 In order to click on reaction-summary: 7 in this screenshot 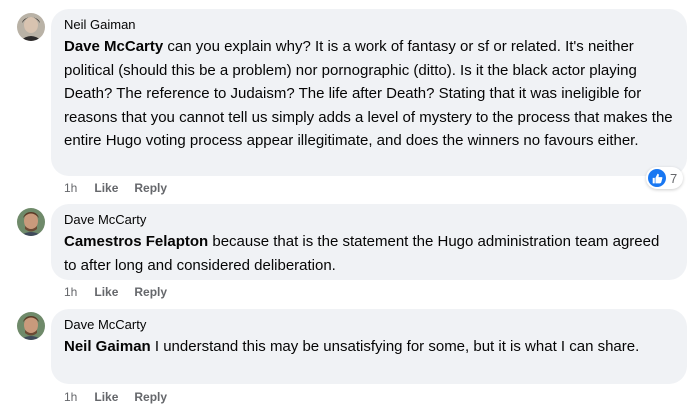, I will do `click(665, 178)`.